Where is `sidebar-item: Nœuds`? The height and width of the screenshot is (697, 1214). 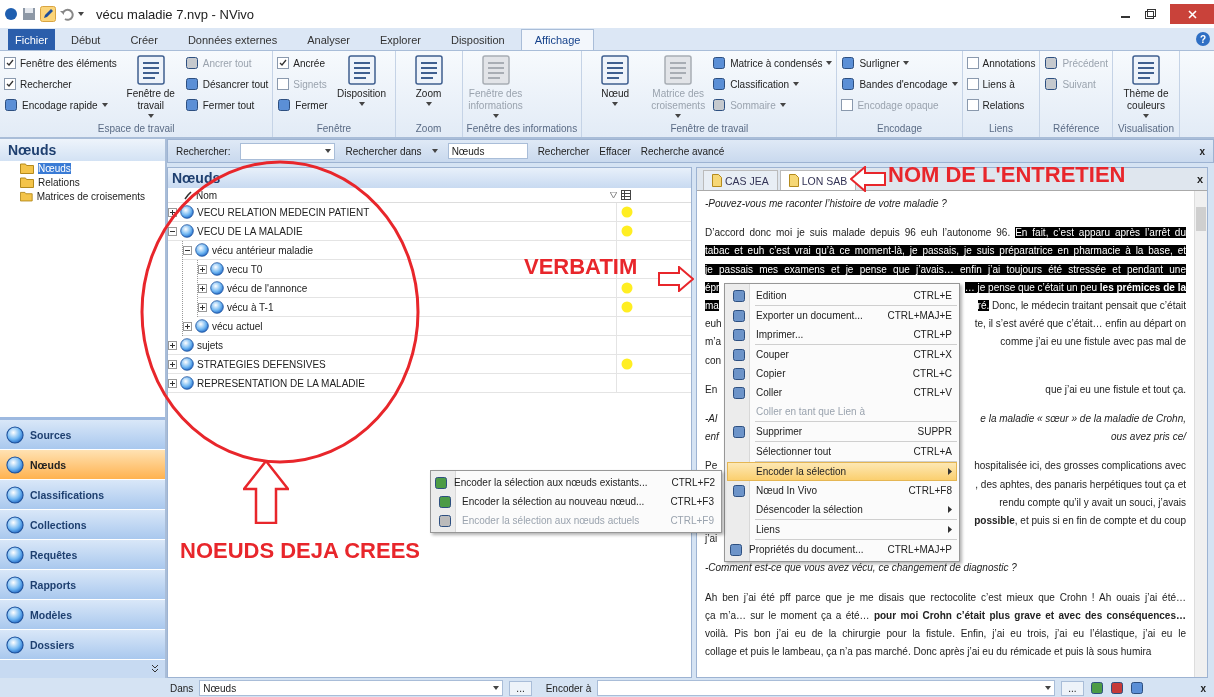 sidebar-item: Nœuds is located at coordinates (54, 168).